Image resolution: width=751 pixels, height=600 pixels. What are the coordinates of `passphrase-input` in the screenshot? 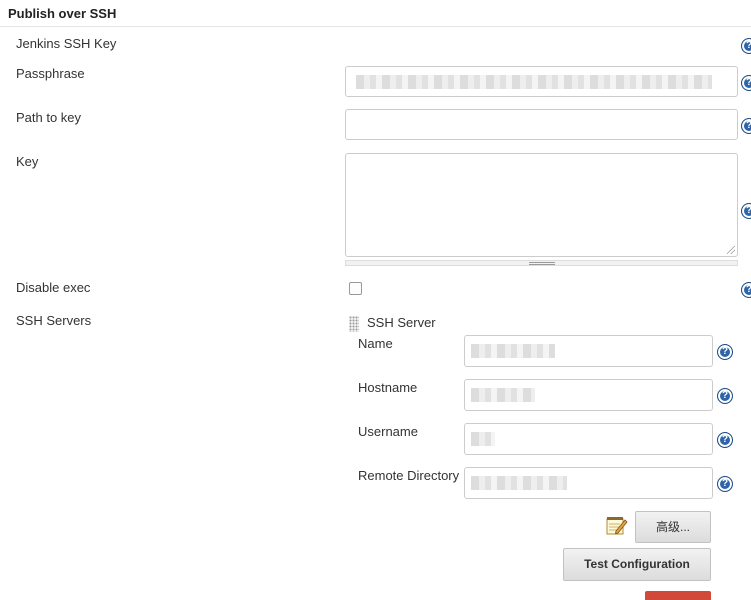 It's located at (541, 81).